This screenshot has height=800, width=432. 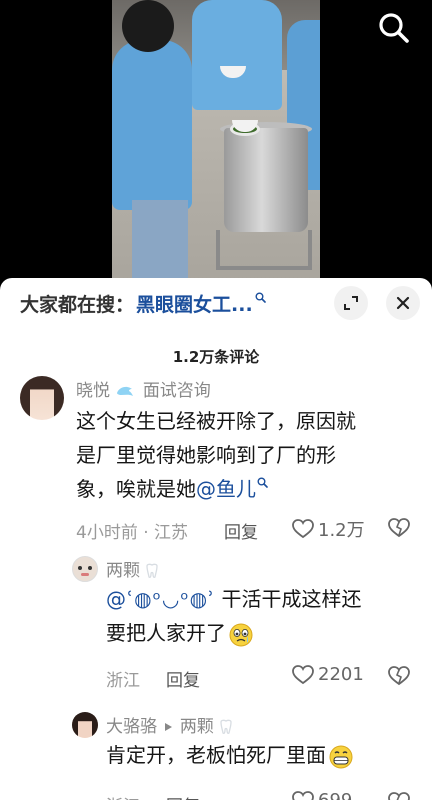 I want to click on username: 晓悦 面试咨询, so click(x=143, y=388).